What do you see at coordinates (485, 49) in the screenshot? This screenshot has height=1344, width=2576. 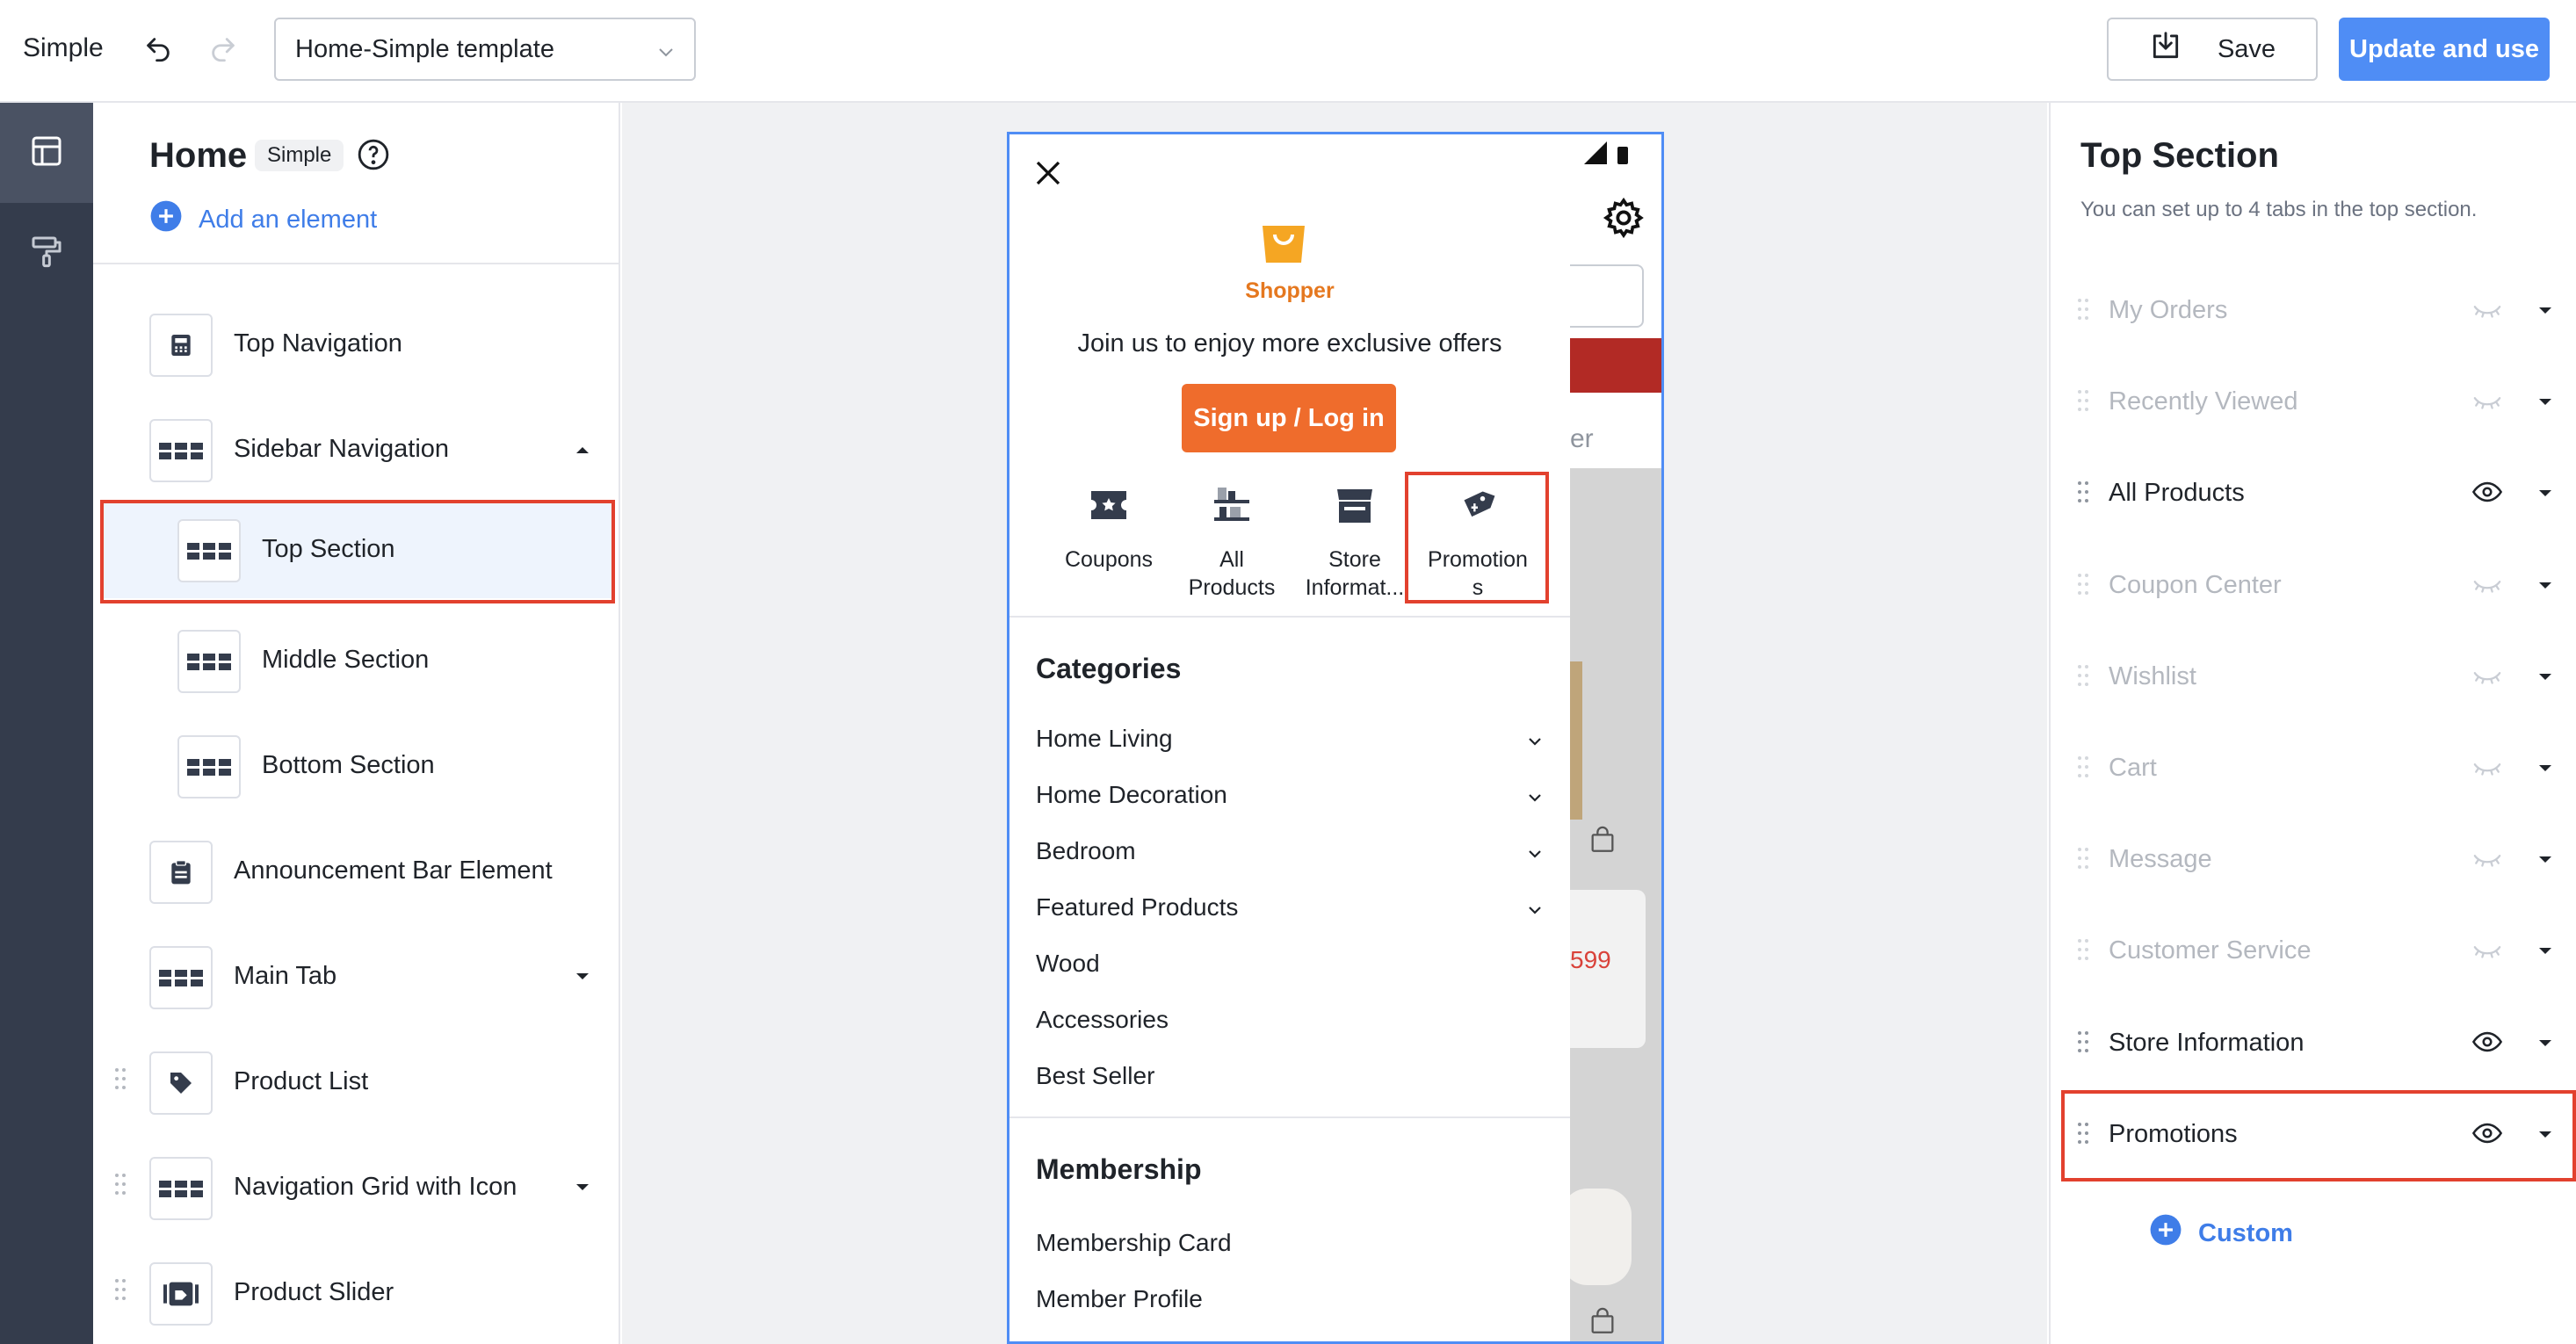 I see `template-select: Home-Simple template` at bounding box center [485, 49].